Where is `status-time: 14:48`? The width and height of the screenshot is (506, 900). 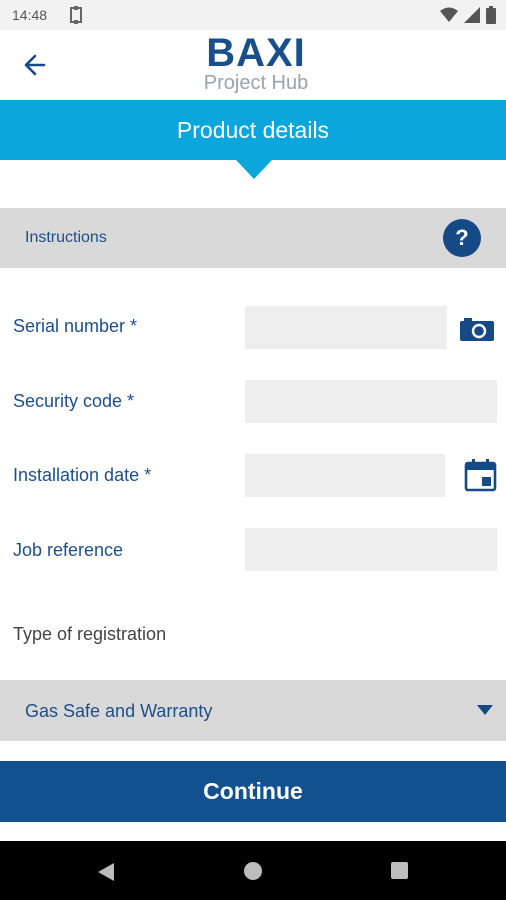 status-time: 14:48 is located at coordinates (30, 15).